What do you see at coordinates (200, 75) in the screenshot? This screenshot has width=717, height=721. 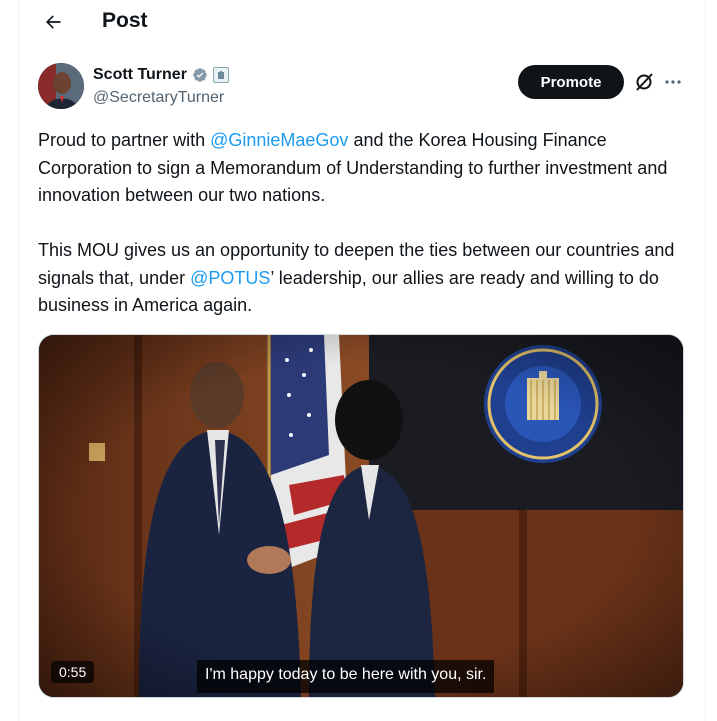 I see `verified-badge-icon` at bounding box center [200, 75].